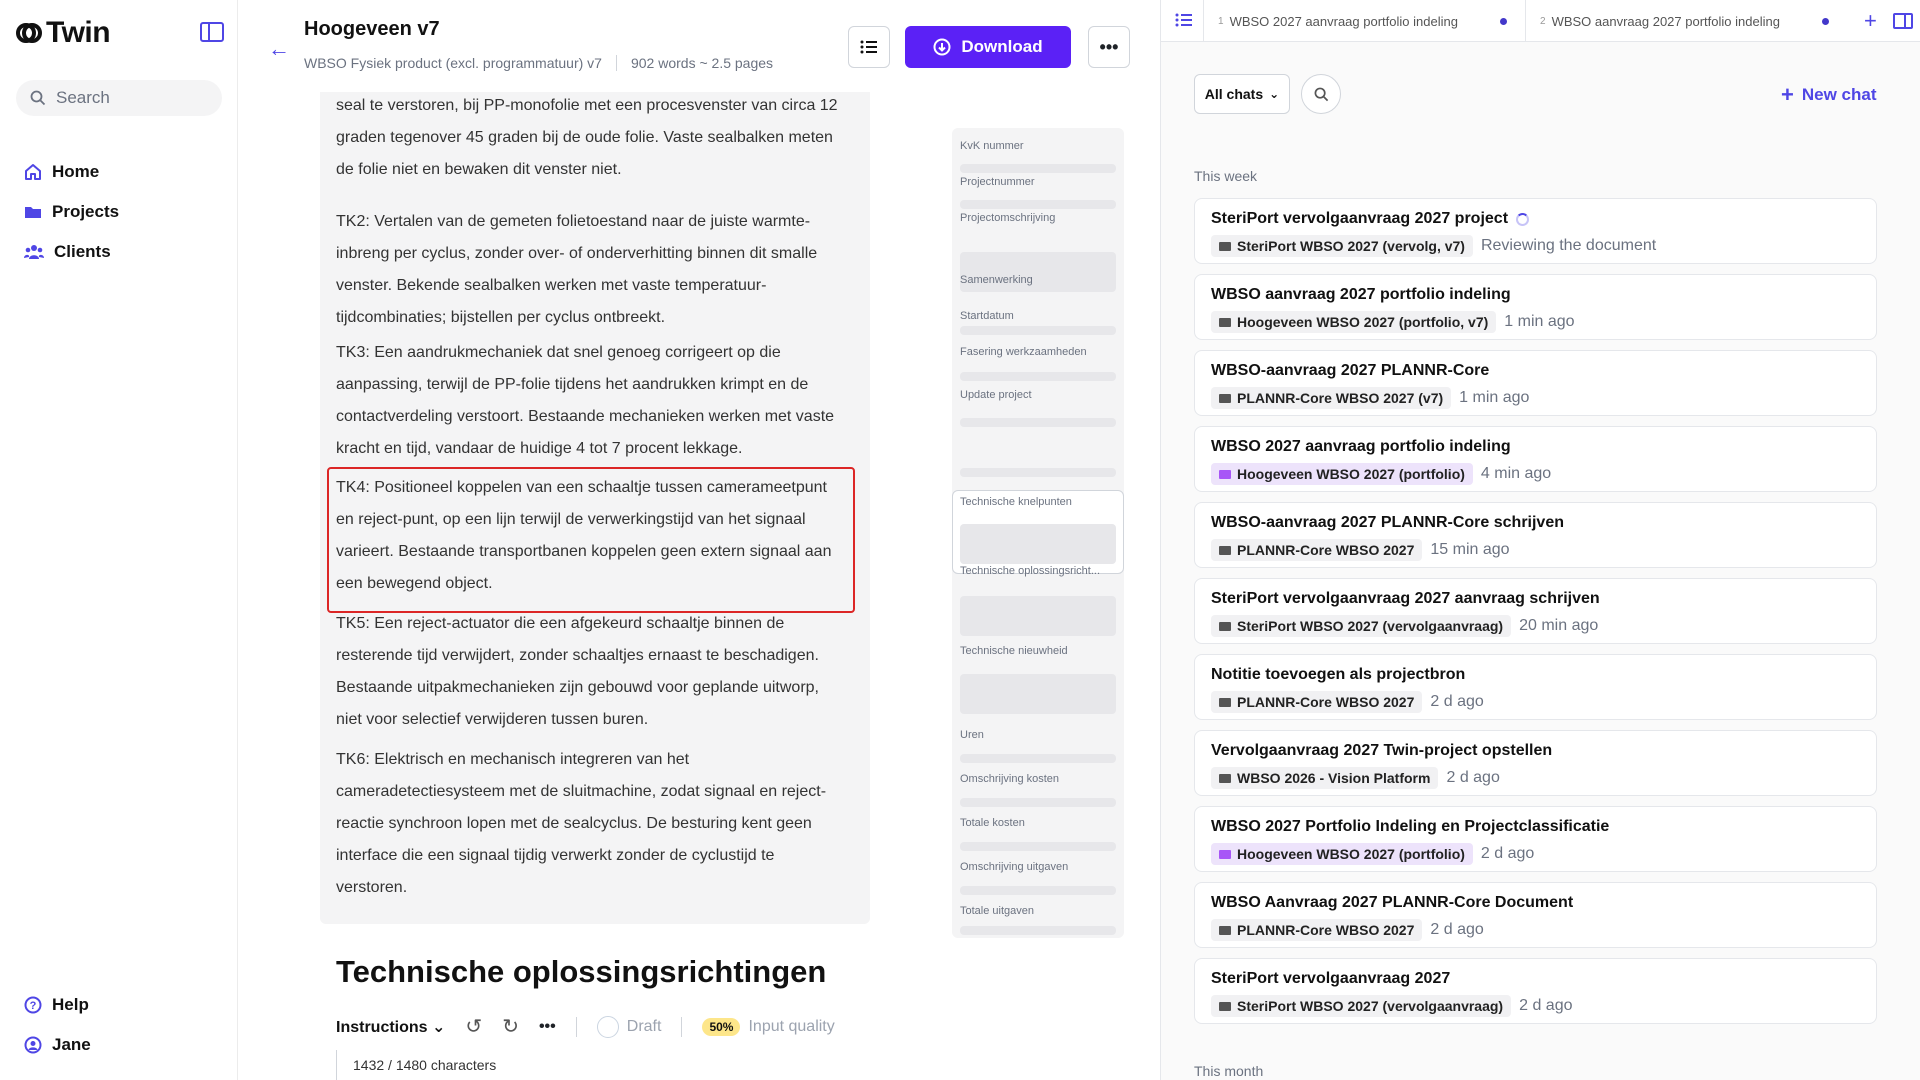  I want to click on chat-subline: Hoogeveen WBSO 2027 (portfolio) 4 min ago, so click(1381, 474).